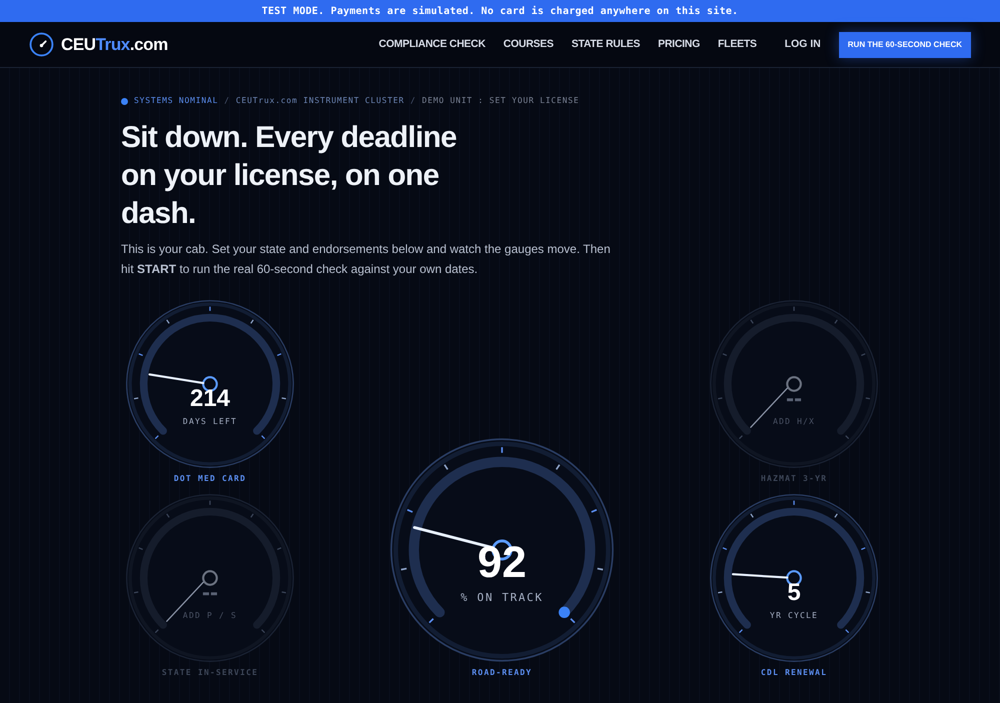 Image resolution: width=1000 pixels, height=703 pixels. I want to click on gauge-value: 214, so click(210, 399).